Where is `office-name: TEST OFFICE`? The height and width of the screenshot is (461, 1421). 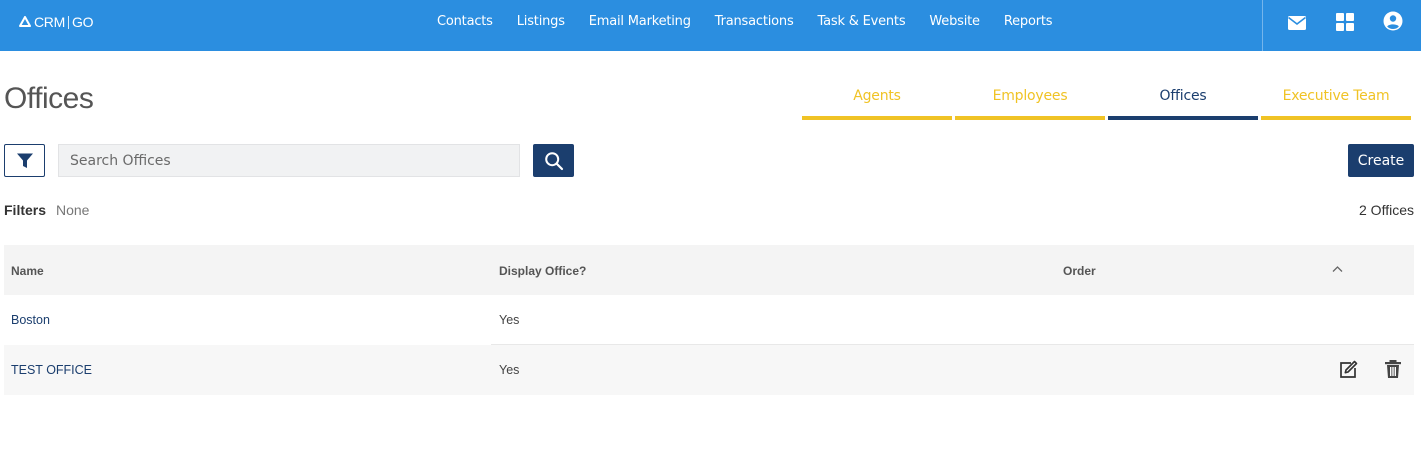 office-name: TEST OFFICE is located at coordinates (51, 370).